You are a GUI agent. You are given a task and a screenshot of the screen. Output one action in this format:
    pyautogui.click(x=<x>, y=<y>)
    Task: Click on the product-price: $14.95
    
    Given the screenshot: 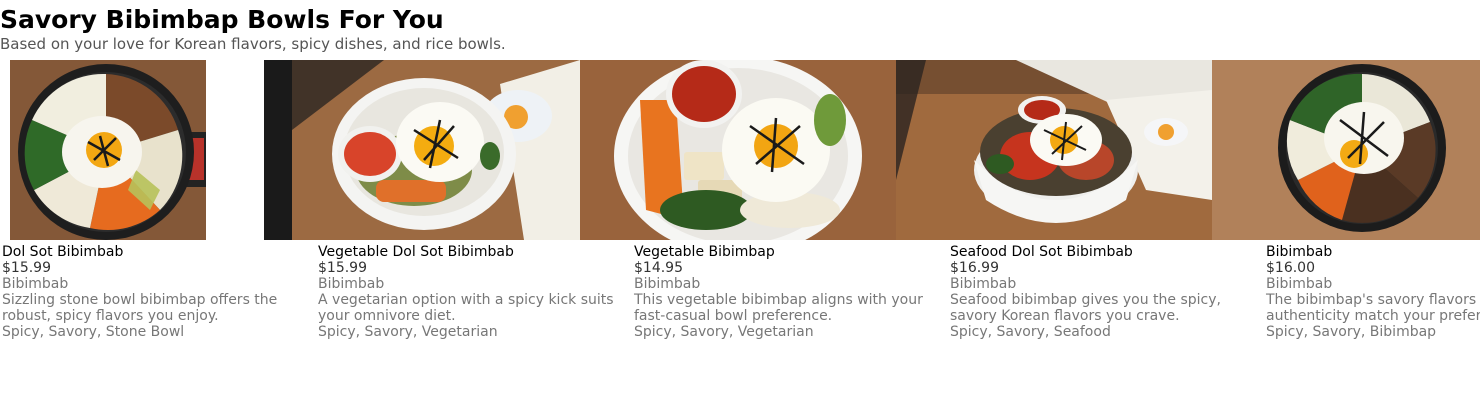 What is the action you would take?
    pyautogui.click(x=658, y=268)
    